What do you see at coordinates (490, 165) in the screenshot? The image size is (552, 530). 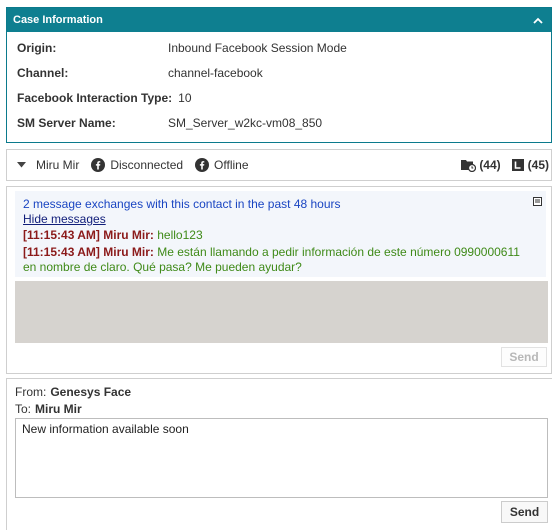 I see `case-history-count-text: (44)` at bounding box center [490, 165].